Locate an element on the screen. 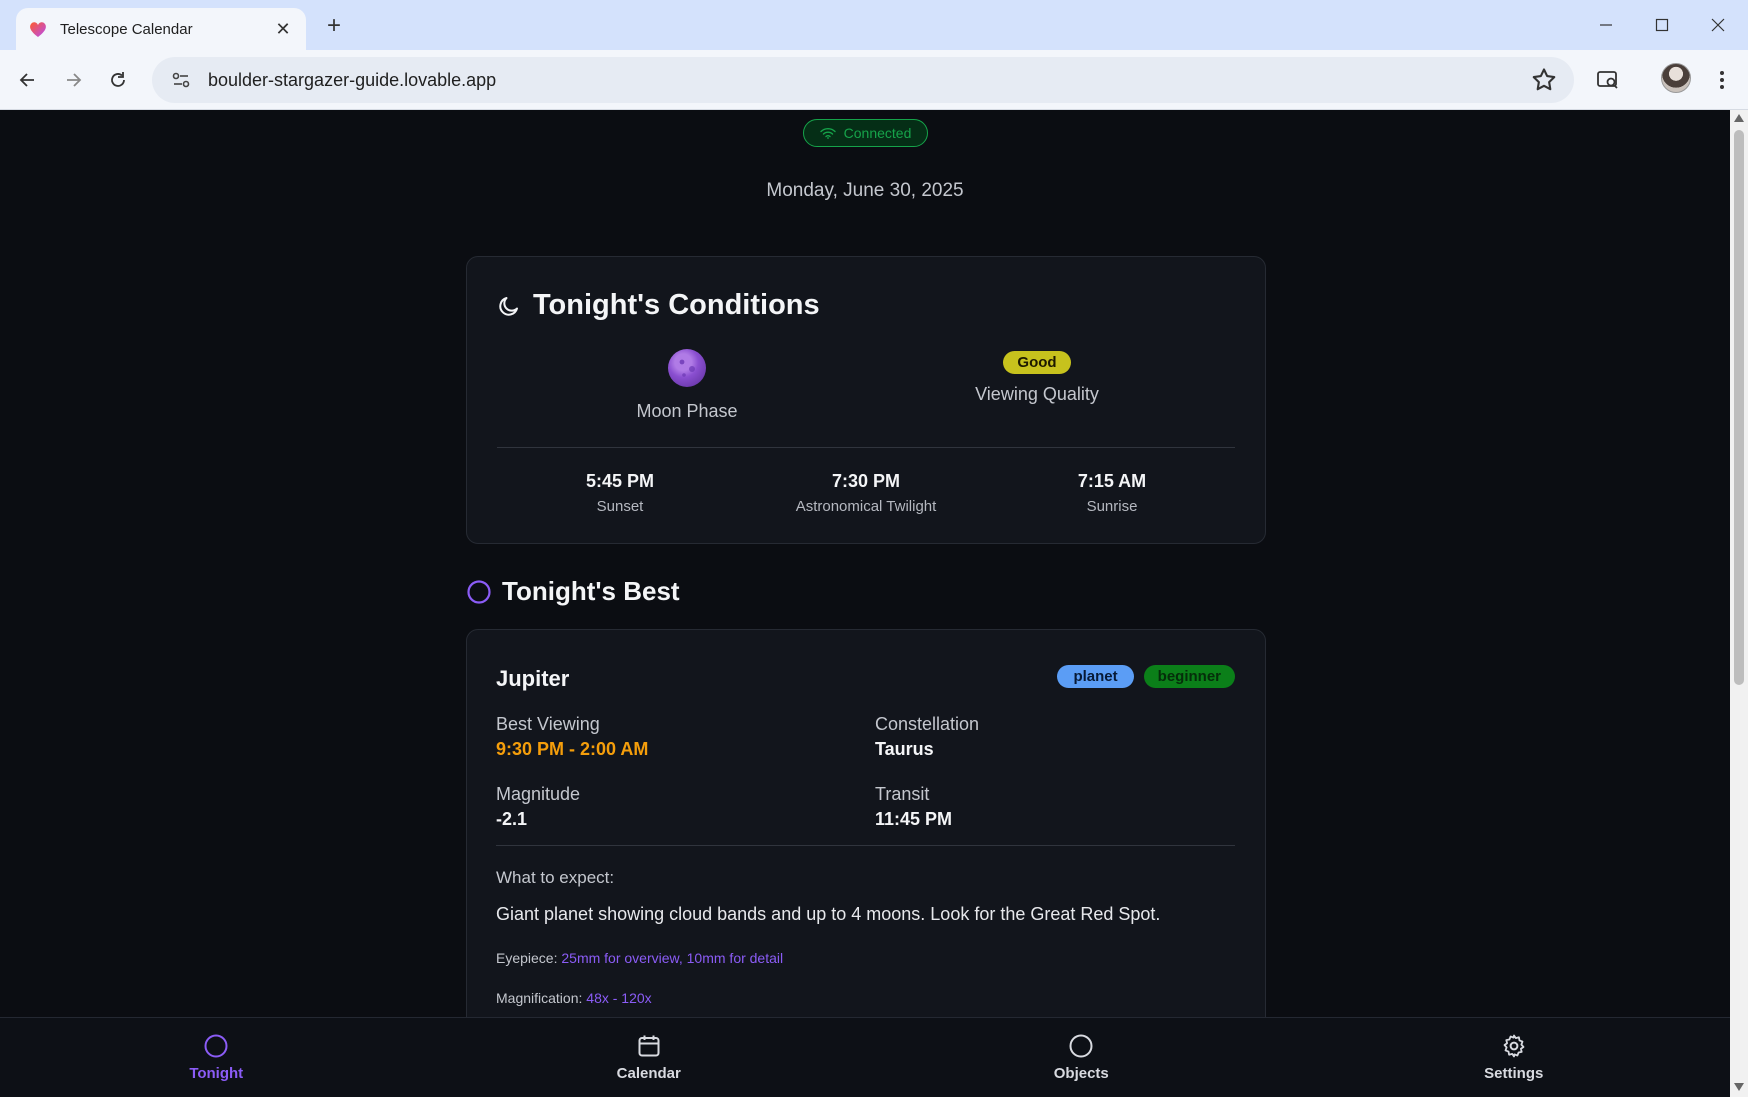  object-name: Jupiter is located at coordinates (533, 678).